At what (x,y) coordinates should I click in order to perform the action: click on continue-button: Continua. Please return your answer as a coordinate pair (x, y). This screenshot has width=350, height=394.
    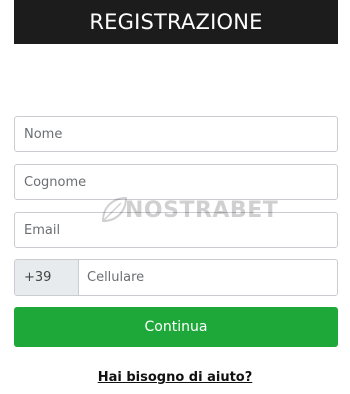
    Looking at the image, I should click on (176, 327).